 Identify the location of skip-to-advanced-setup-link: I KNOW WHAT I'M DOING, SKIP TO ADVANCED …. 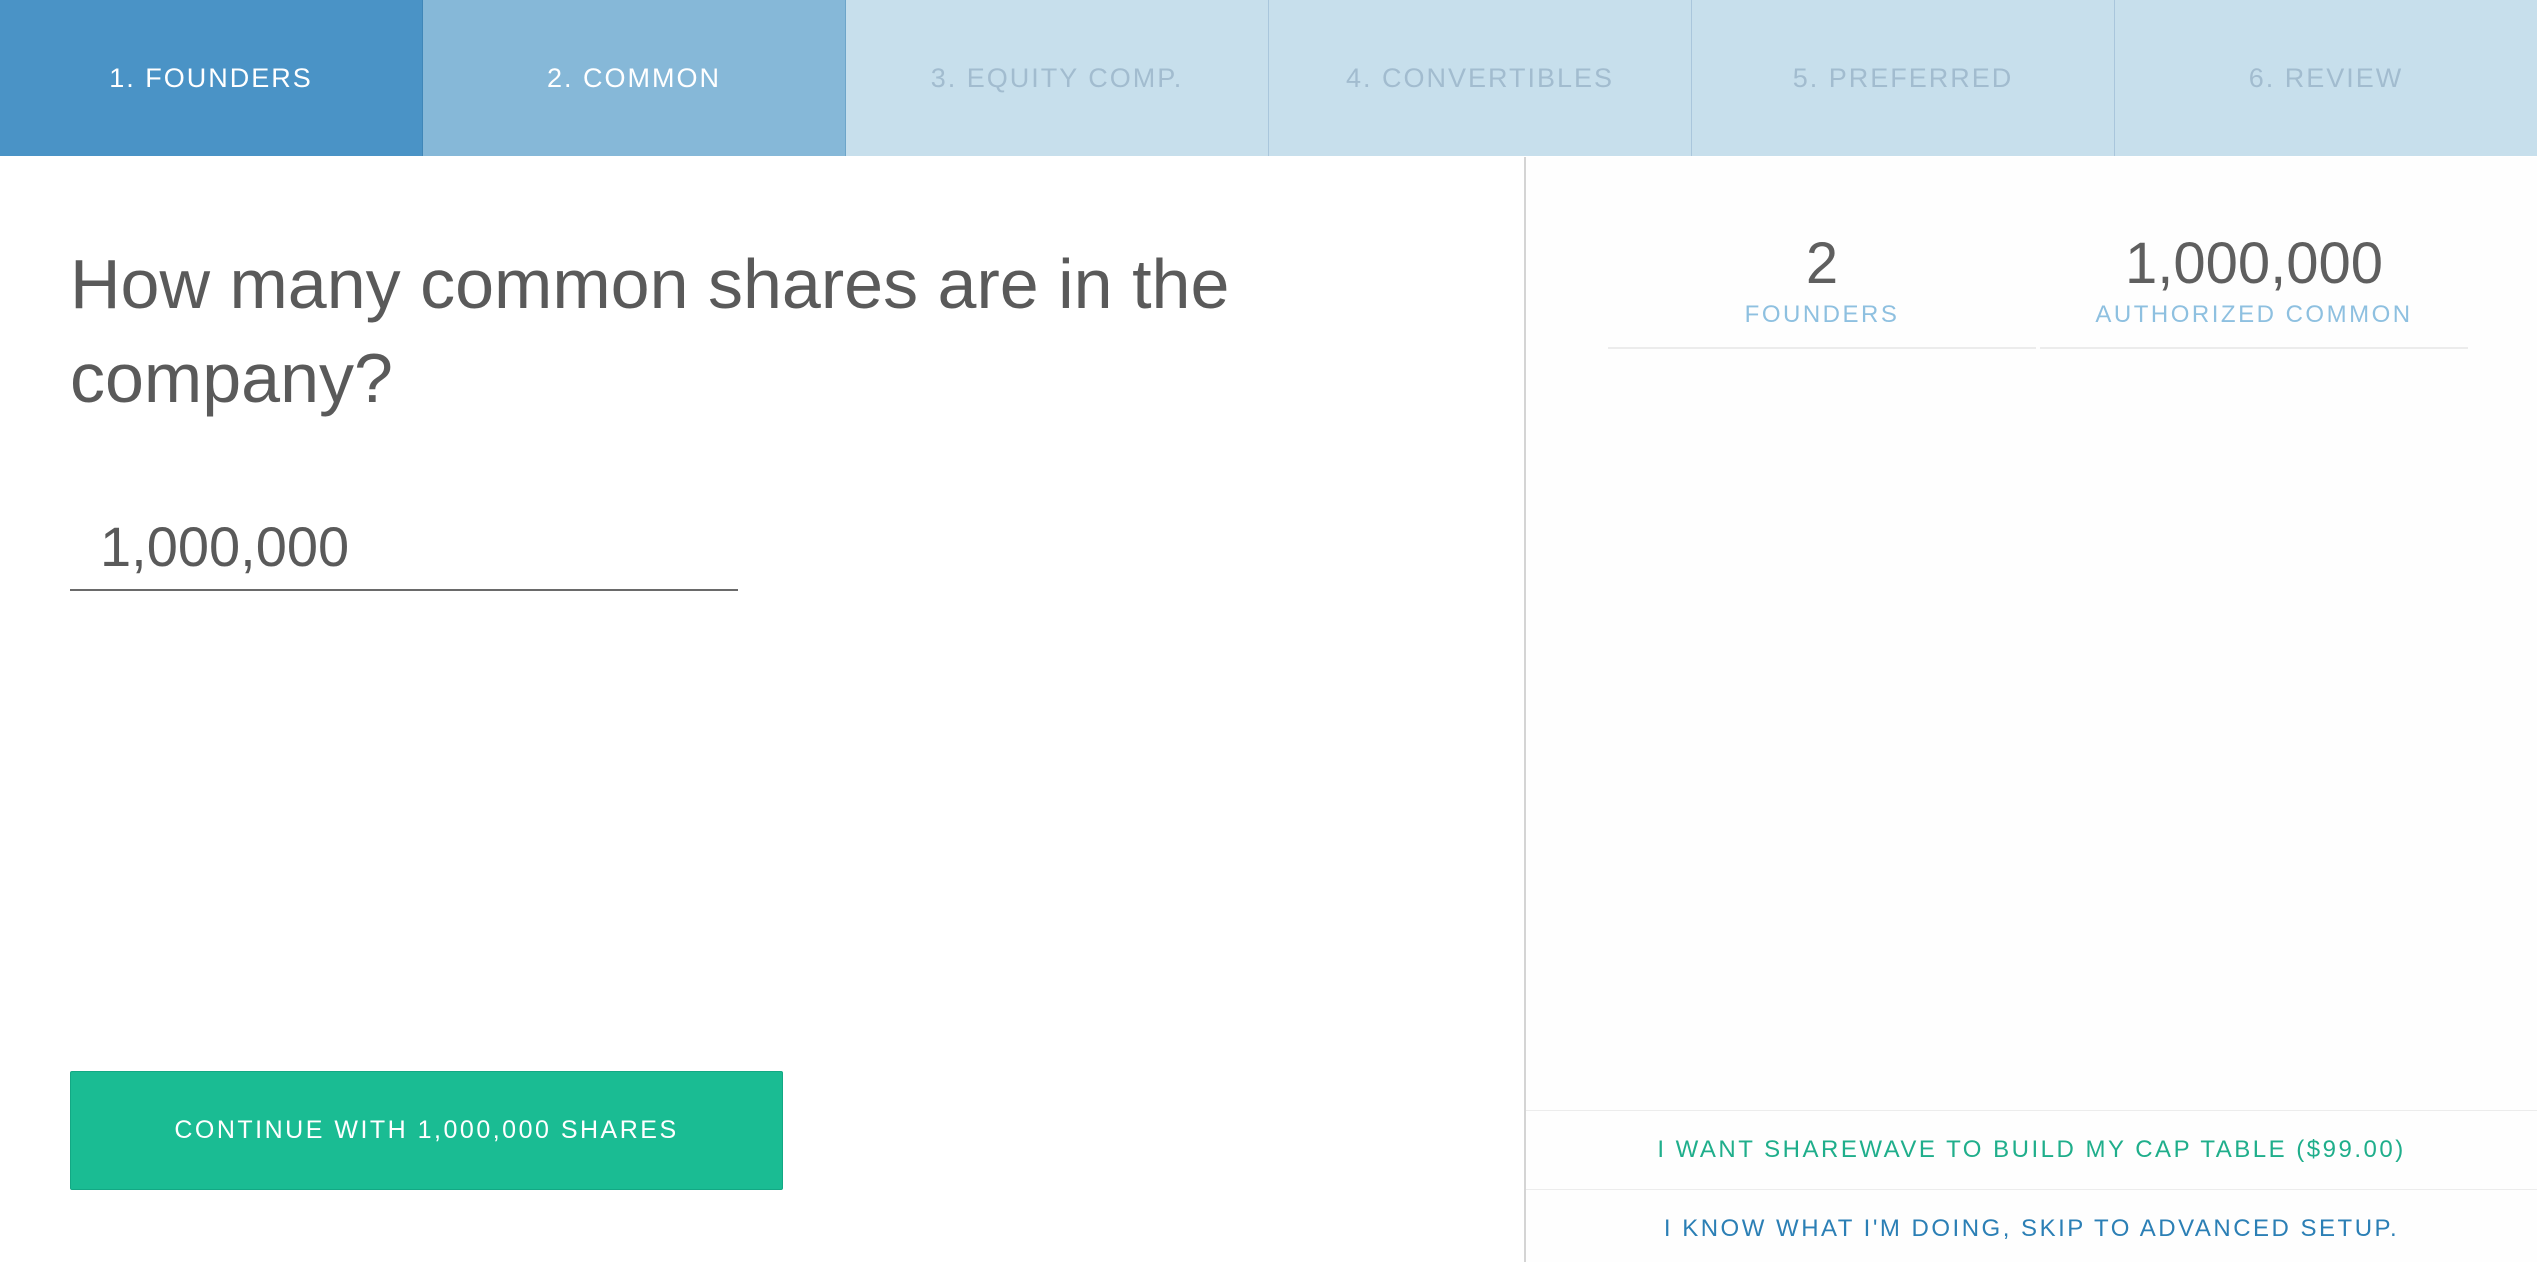
(2031, 1228).